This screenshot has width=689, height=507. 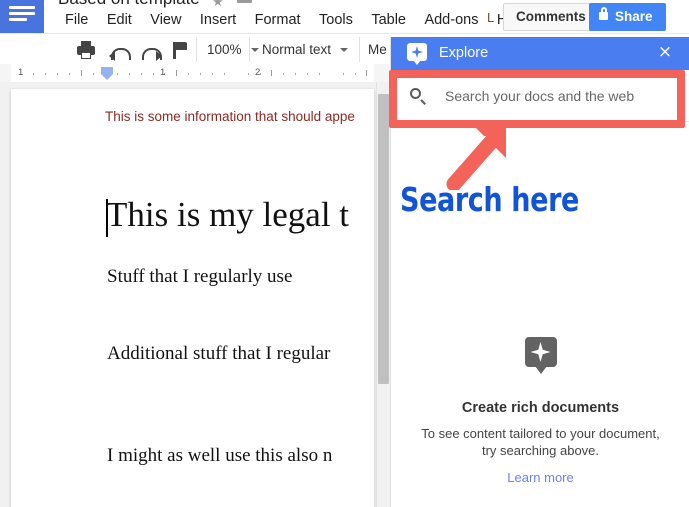 What do you see at coordinates (159, 56) in the screenshot?
I see `redo-icon-part` at bounding box center [159, 56].